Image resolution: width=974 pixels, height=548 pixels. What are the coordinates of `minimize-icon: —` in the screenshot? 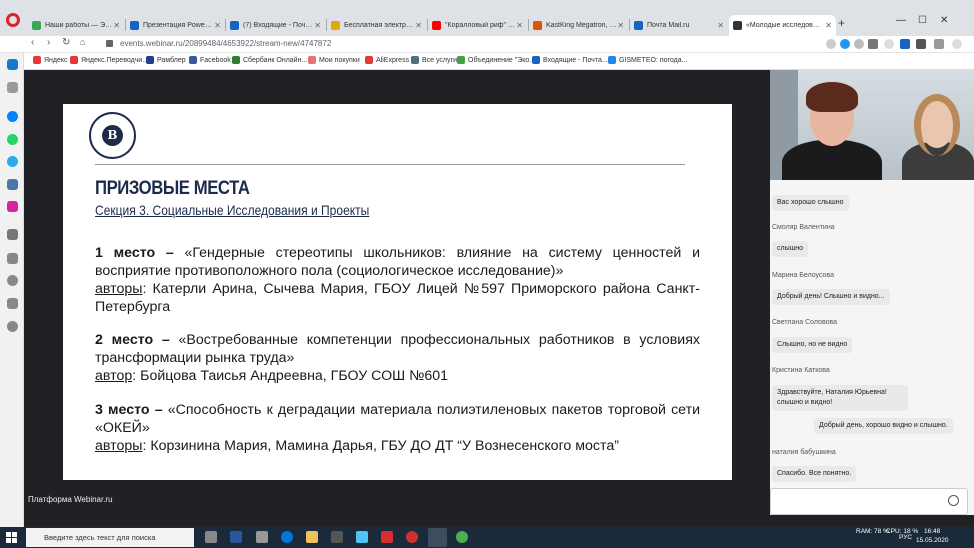 It's located at (901, 20).